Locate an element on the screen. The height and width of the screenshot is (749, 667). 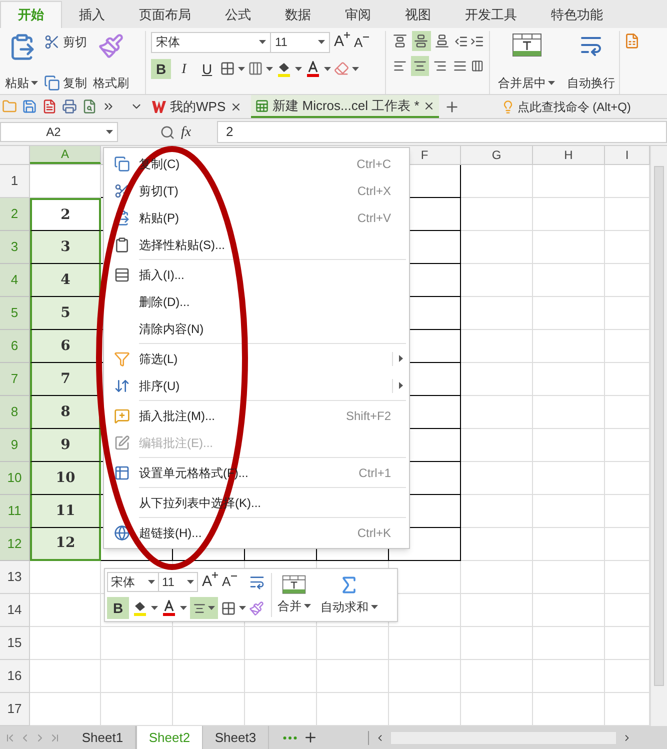
autosum-button: 自动求和 is located at coordinates (349, 595).